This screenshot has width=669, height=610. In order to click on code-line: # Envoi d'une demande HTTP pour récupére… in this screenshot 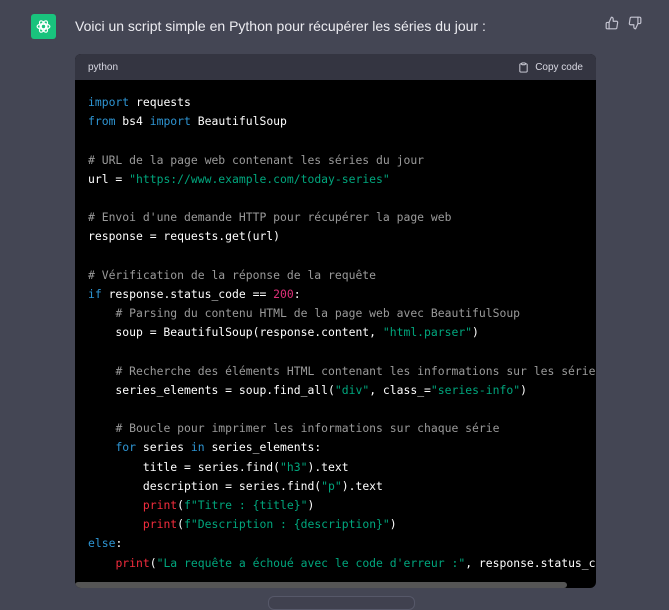, I will do `click(342, 217)`.